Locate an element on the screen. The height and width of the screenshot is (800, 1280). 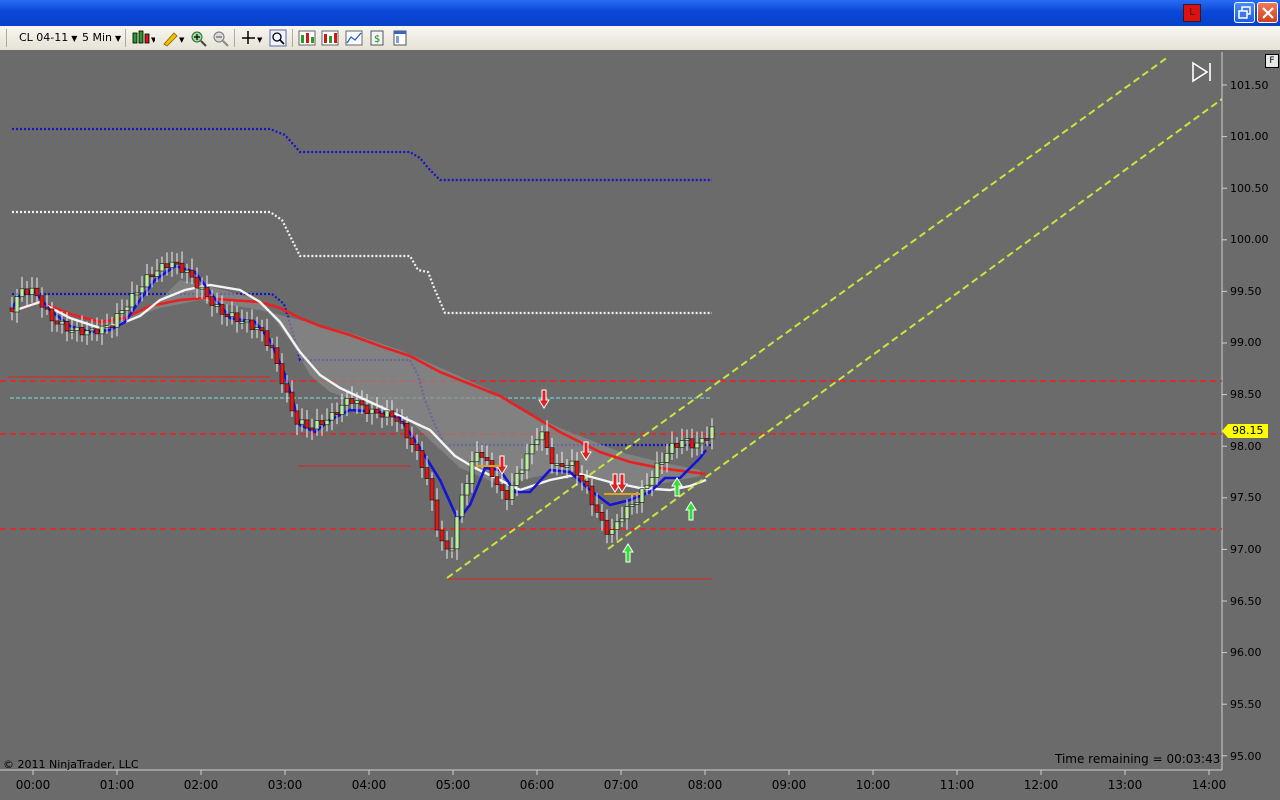
crosshair-icon: ▼ is located at coordinates (252, 38).